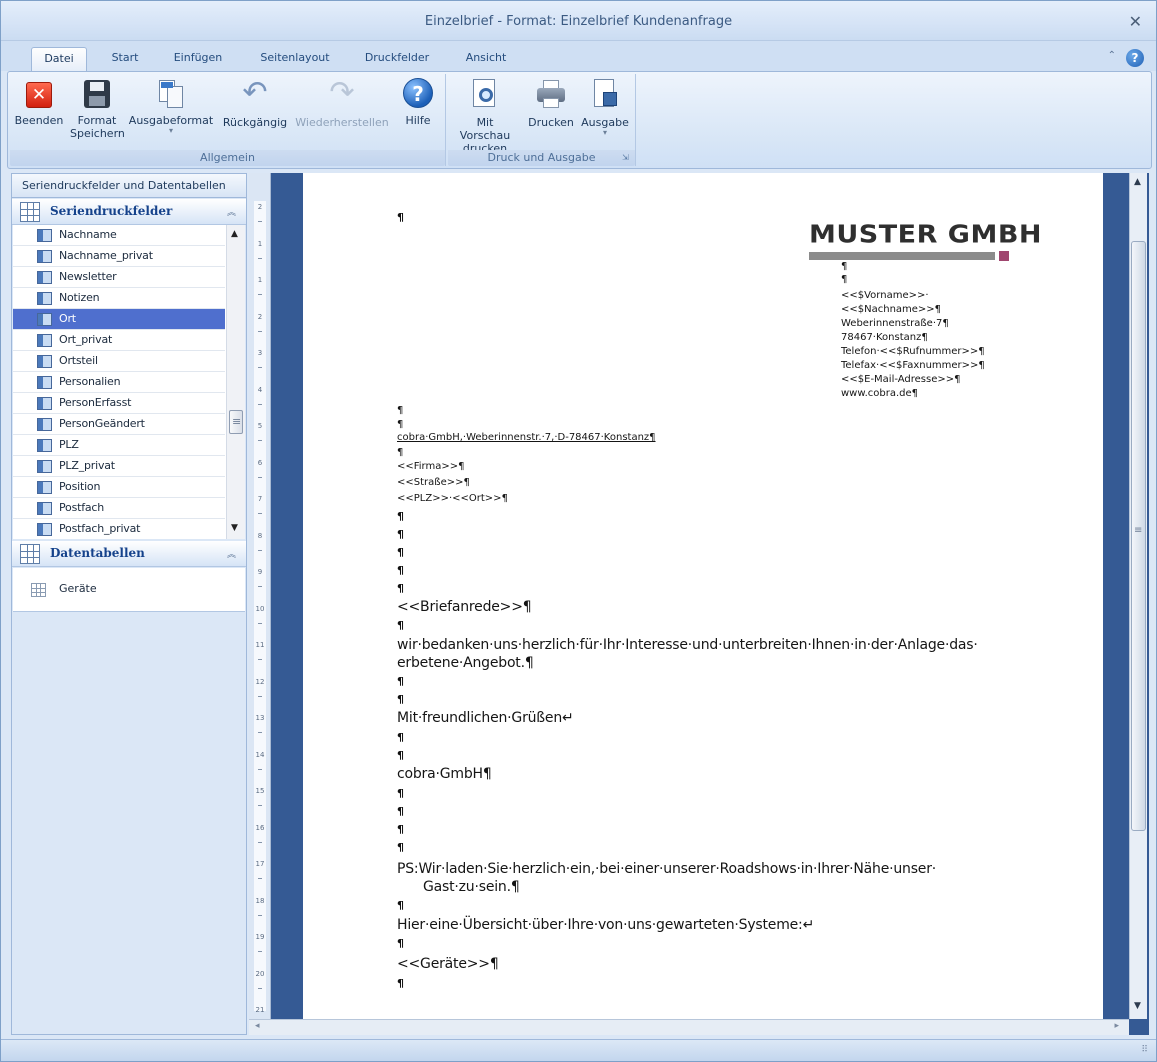  I want to click on print-button: Drucken, so click(551, 103).